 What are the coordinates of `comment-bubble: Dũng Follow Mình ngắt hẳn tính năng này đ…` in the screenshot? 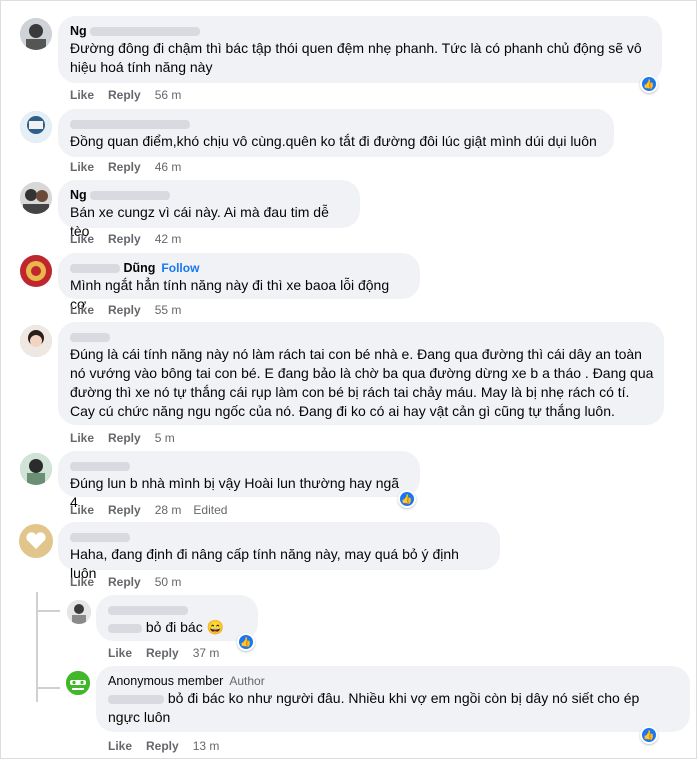 It's located at (239, 282).